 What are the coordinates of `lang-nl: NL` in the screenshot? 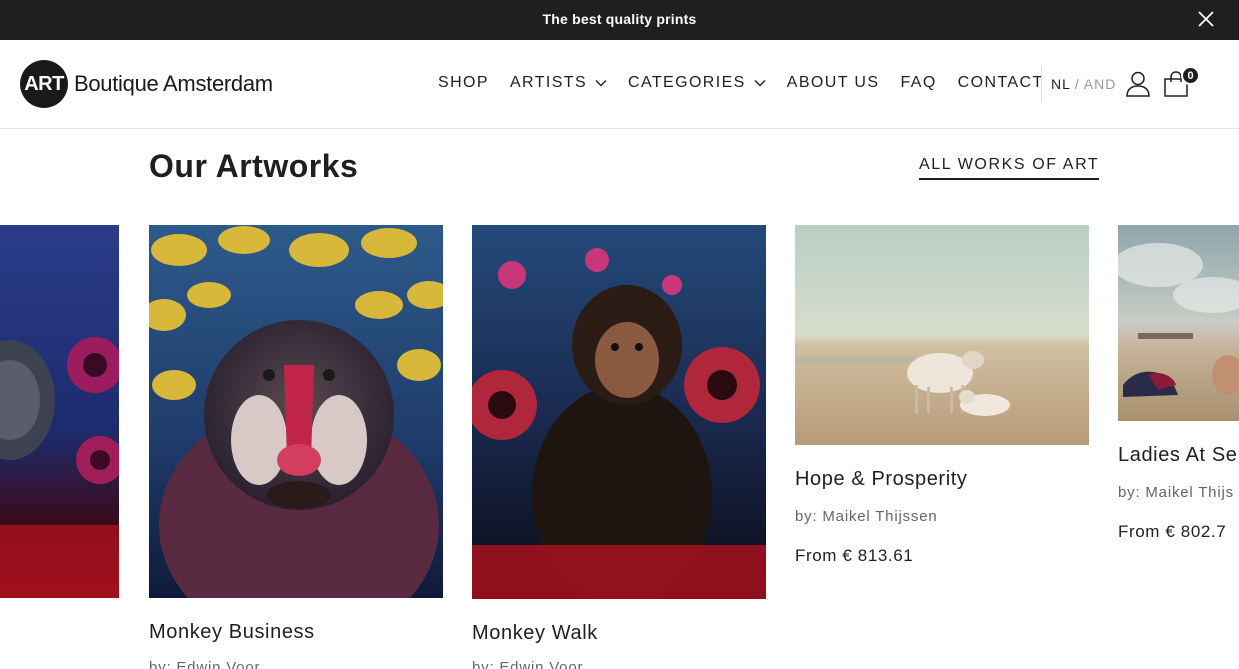 It's located at (1061, 84).